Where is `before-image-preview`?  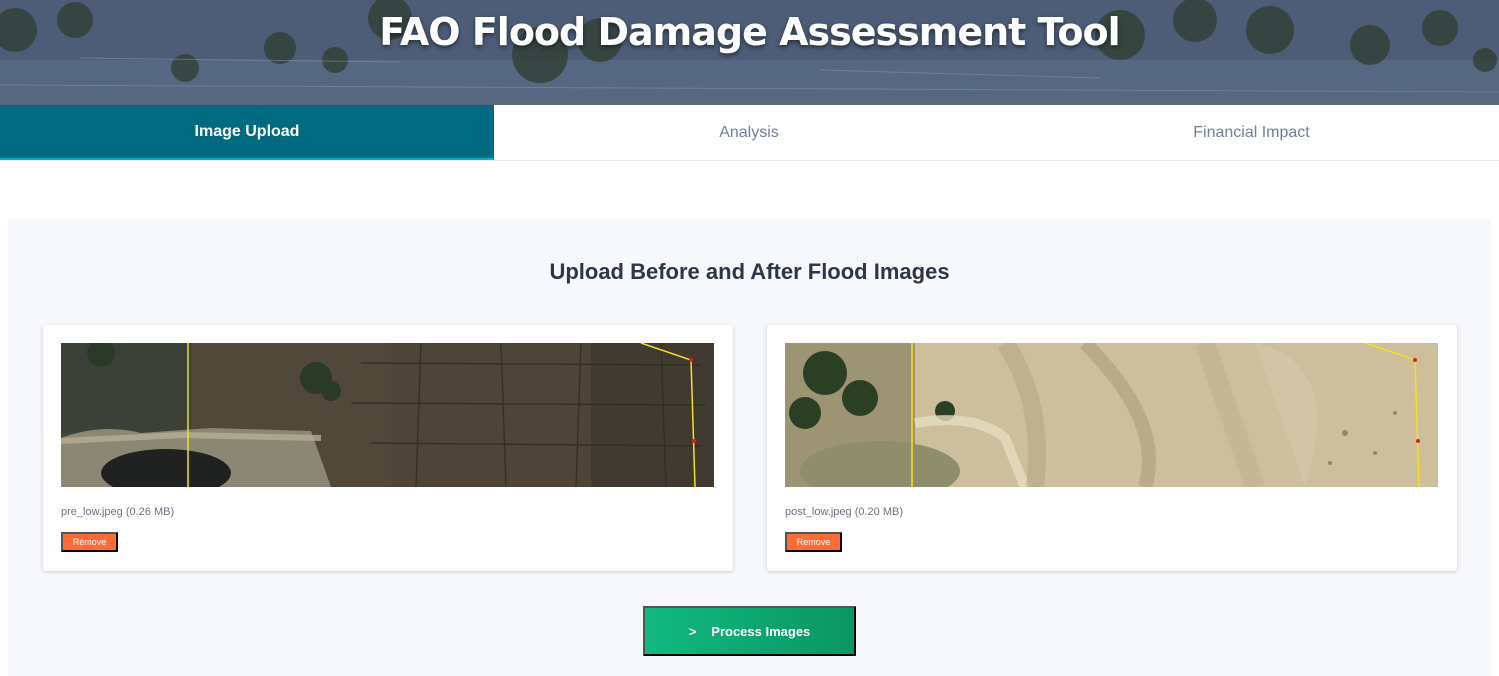 before-image-preview is located at coordinates (387, 415).